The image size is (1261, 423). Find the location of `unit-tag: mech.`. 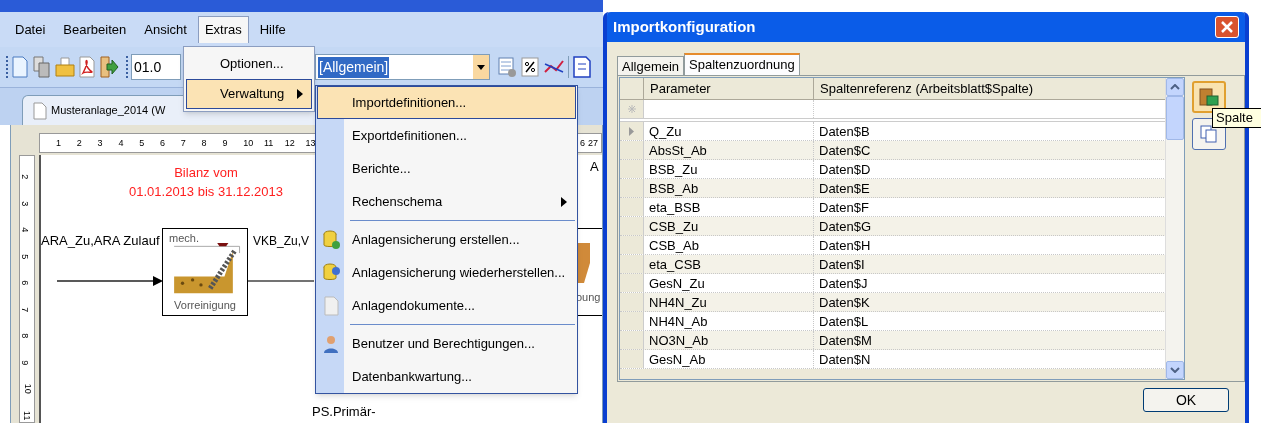

unit-tag: mech. is located at coordinates (184, 238).